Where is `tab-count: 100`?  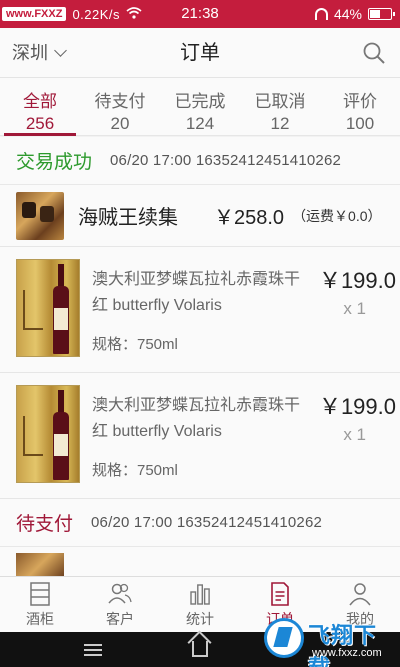
tab-count: 100 is located at coordinates (360, 123).